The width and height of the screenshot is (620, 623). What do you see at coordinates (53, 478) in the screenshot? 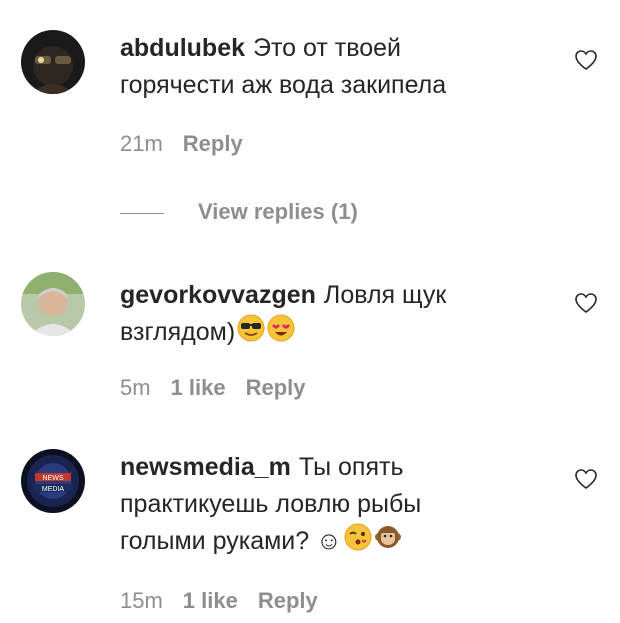
I see `svg-text: NEWS` at bounding box center [53, 478].